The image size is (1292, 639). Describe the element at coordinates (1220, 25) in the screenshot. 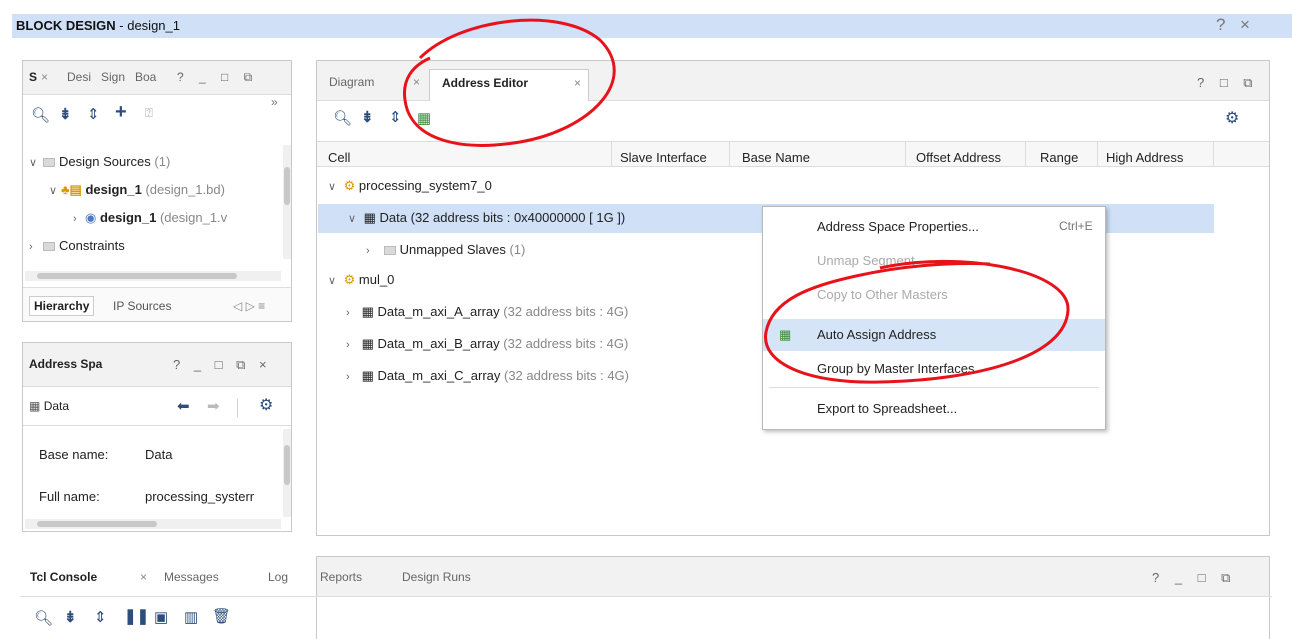

I see `banner-help-icon: ?` at that location.